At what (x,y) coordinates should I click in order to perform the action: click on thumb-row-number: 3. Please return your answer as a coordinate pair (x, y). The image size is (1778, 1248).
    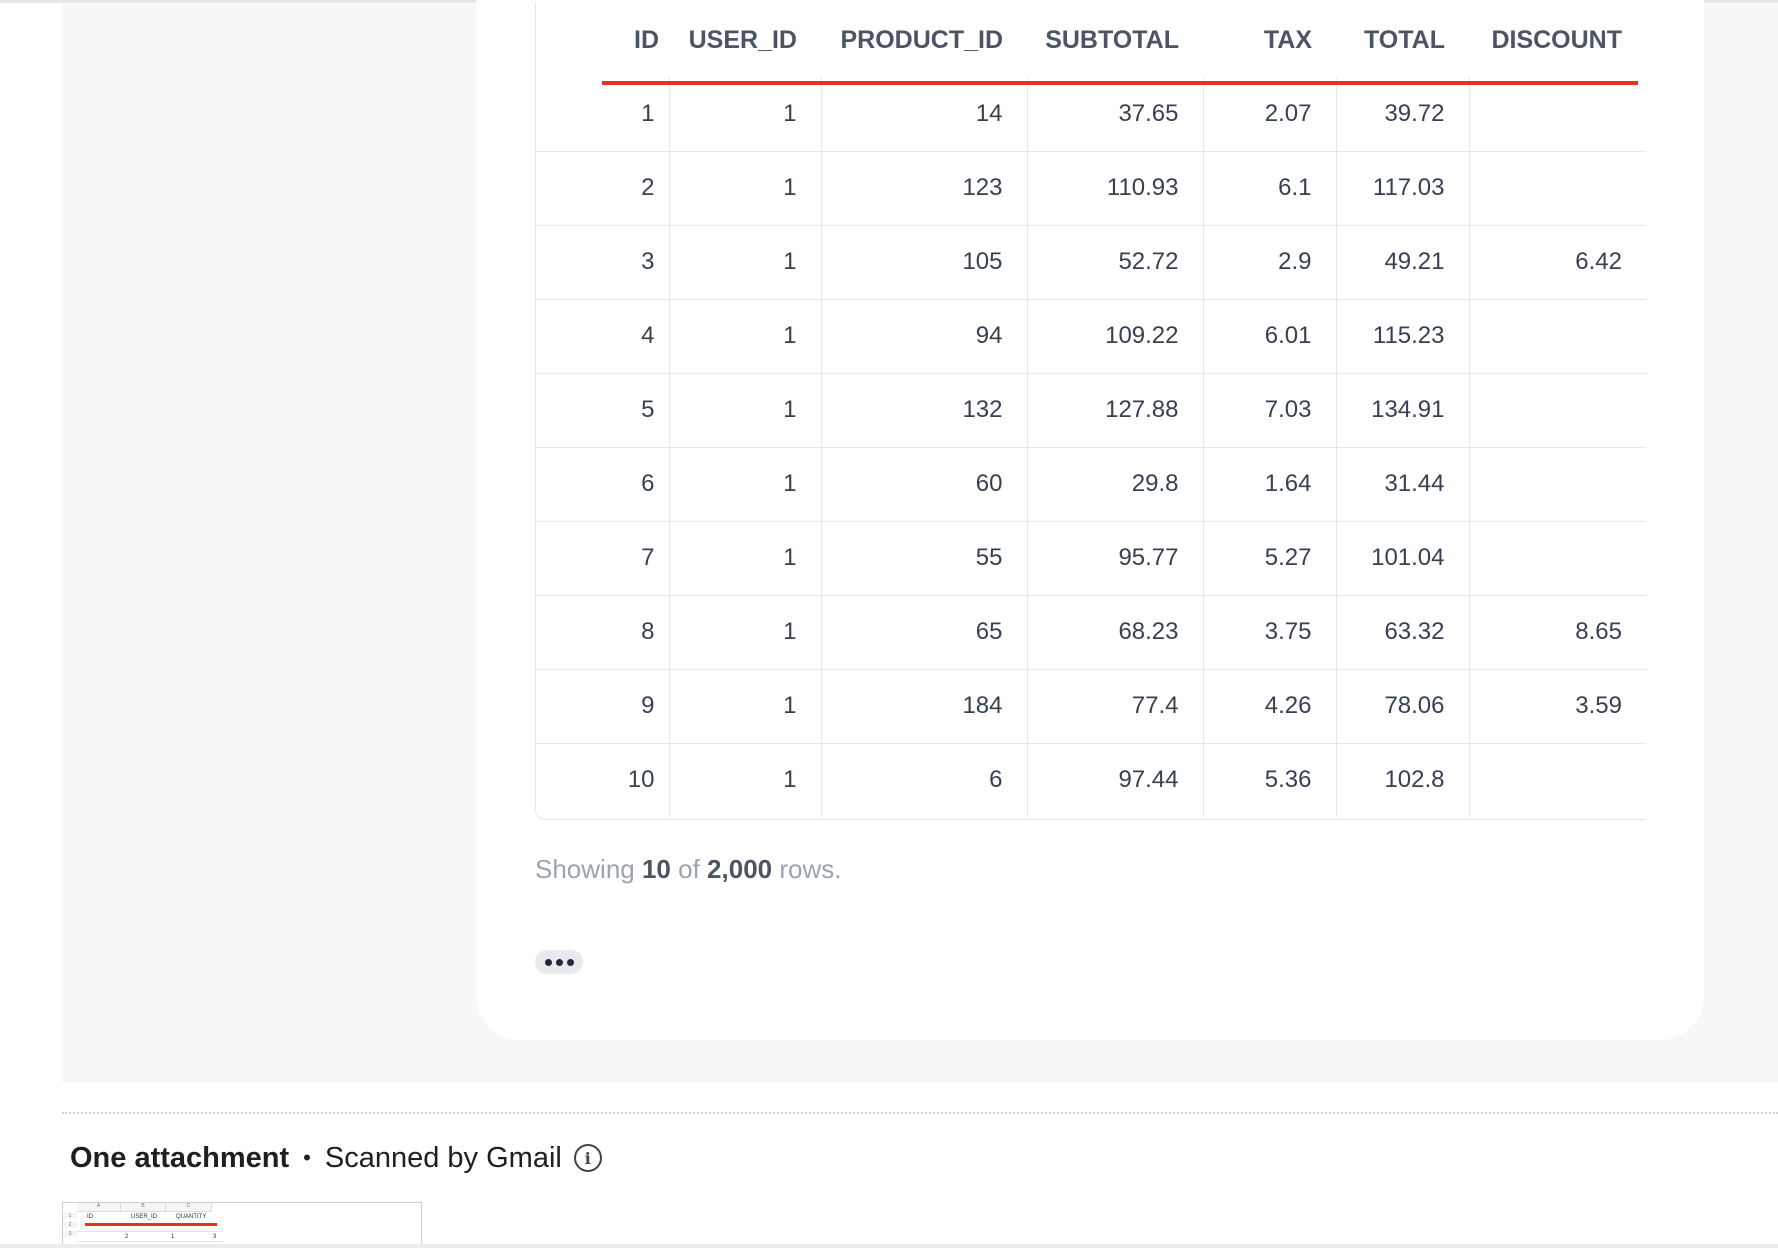
    Looking at the image, I should click on (70, 1234).